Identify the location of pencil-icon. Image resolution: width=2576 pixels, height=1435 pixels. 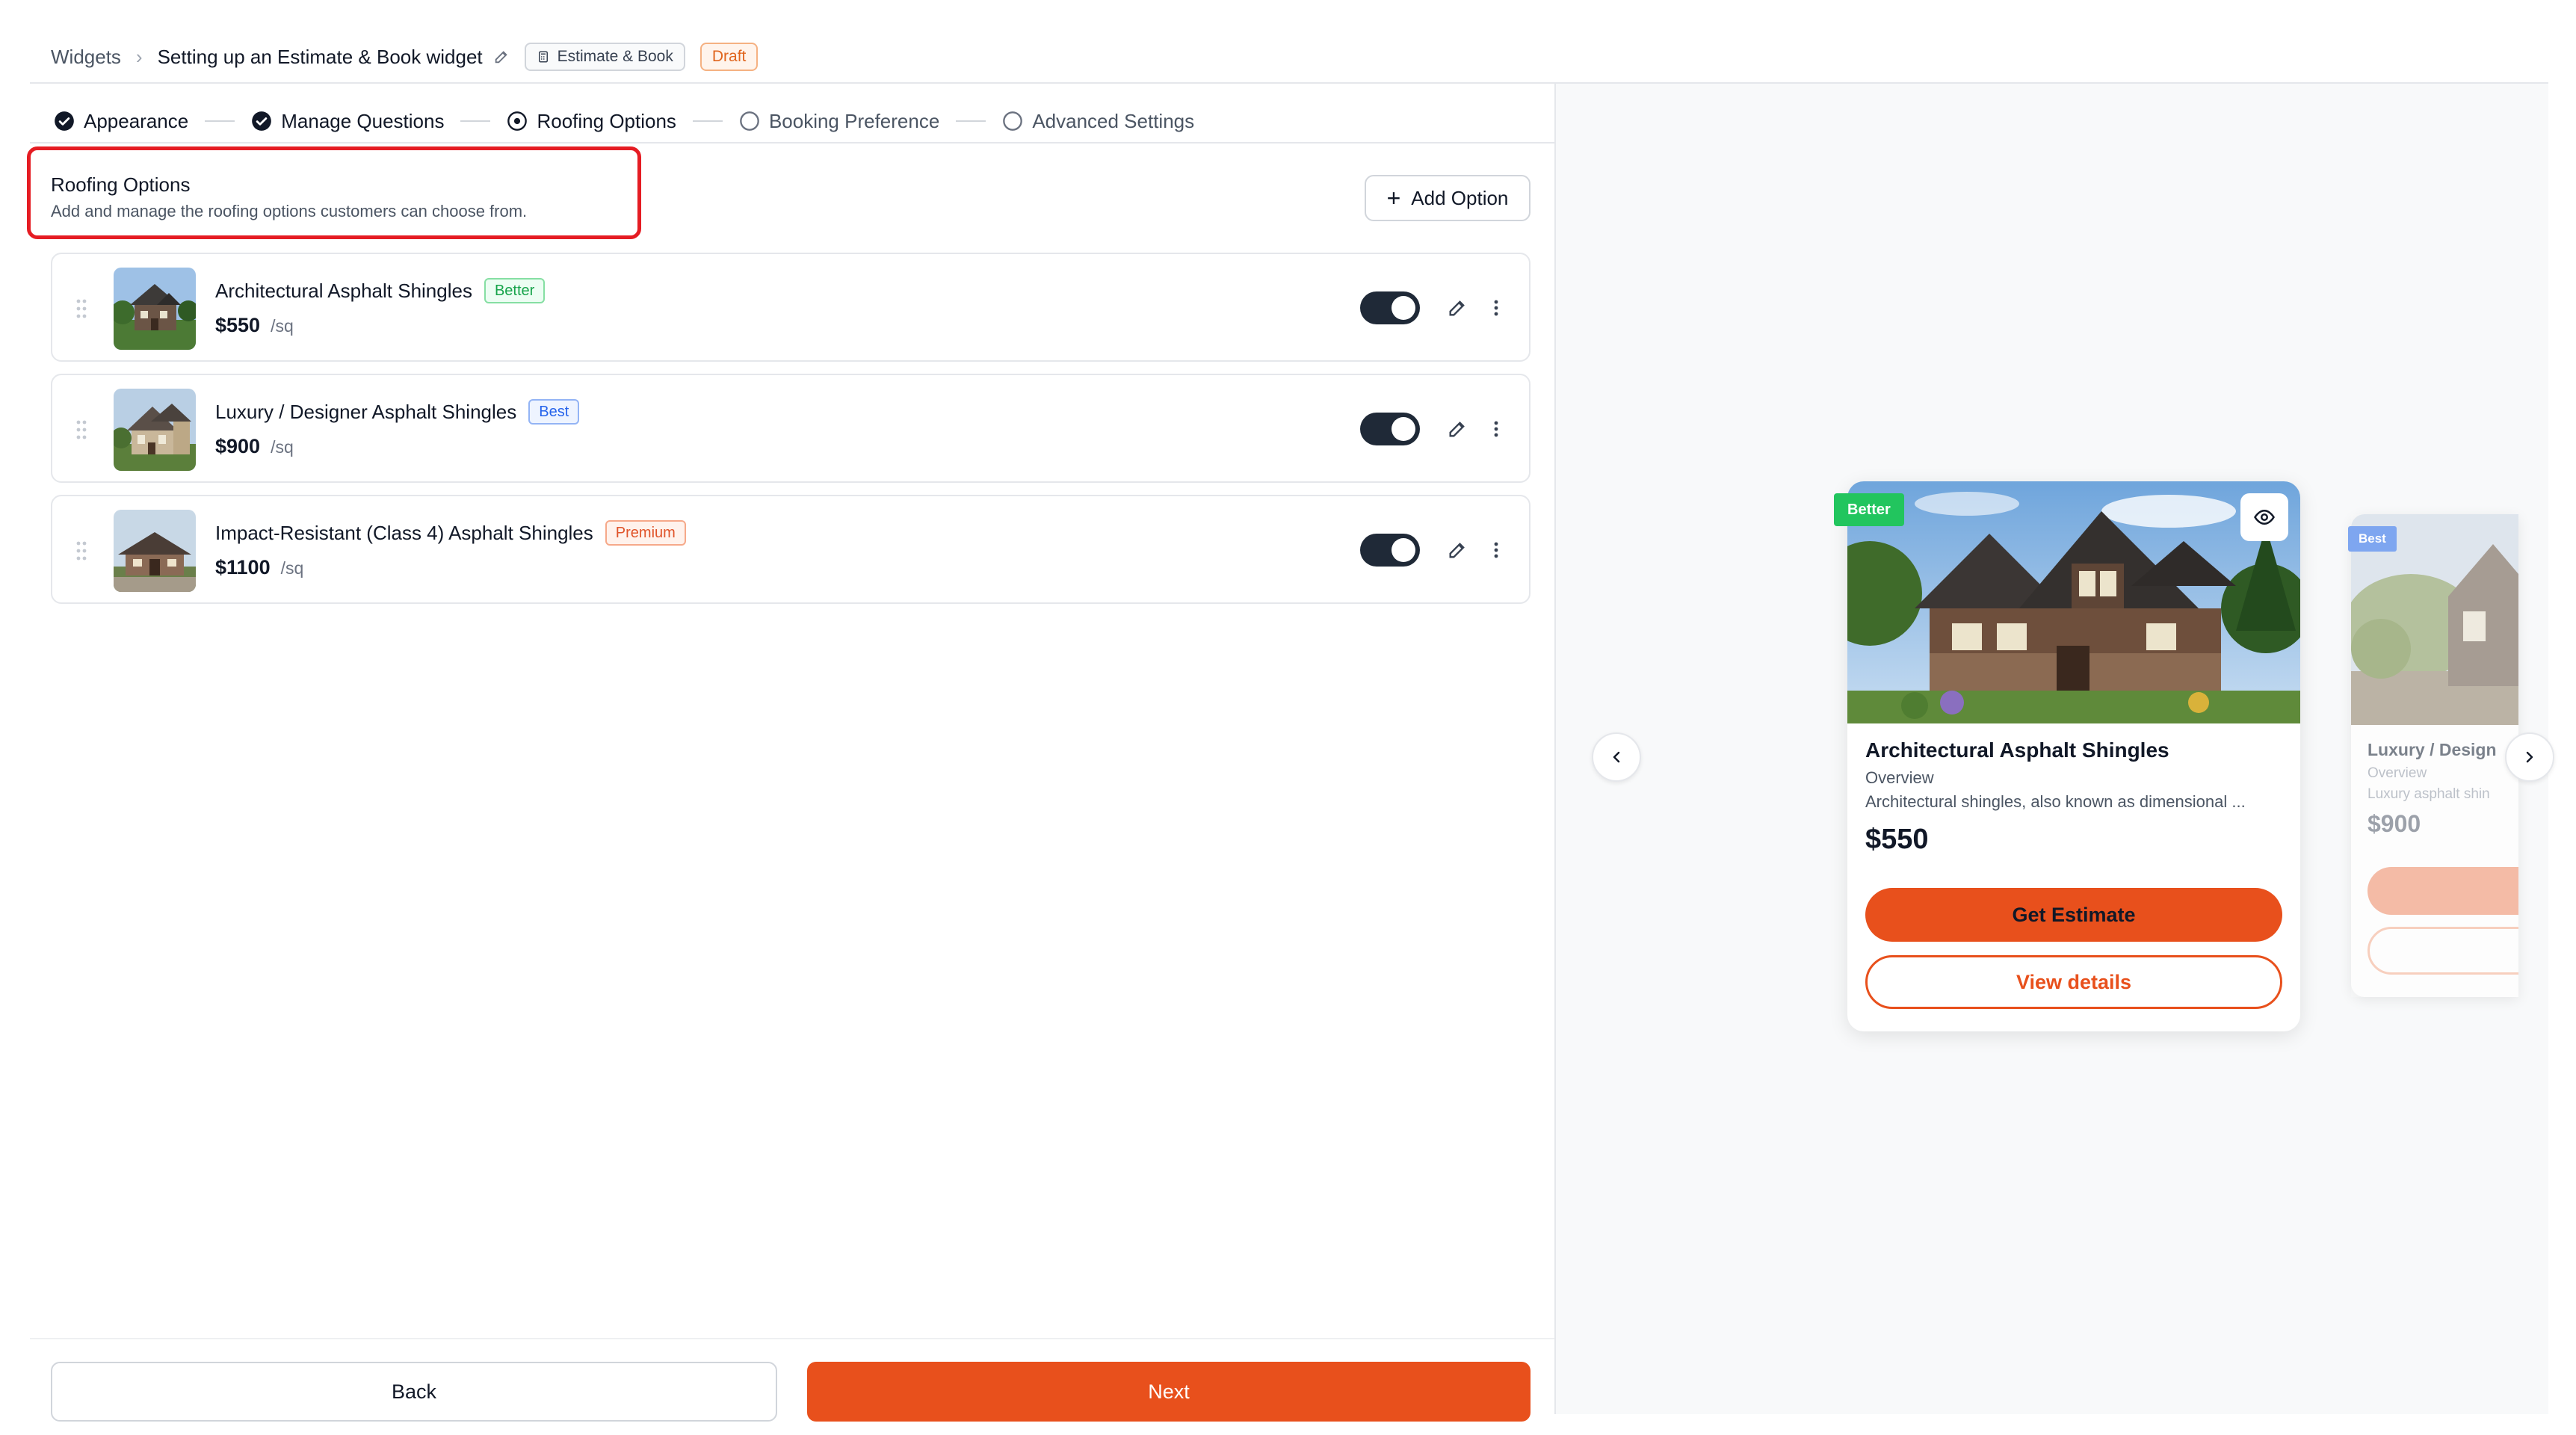
(502, 57).